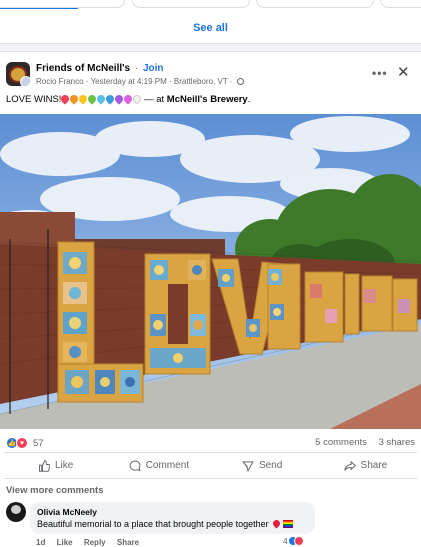 Image resolution: width=421 pixels, height=547 pixels. What do you see at coordinates (67, 512) in the screenshot?
I see `commenter-name-link: Olivia McNeely` at bounding box center [67, 512].